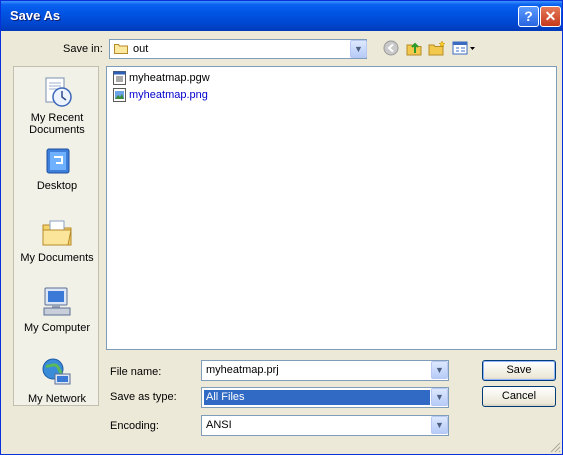 The width and height of the screenshot is (563, 455). Describe the element at coordinates (35, 15) in the screenshot. I see `window-title: Save As` at that location.